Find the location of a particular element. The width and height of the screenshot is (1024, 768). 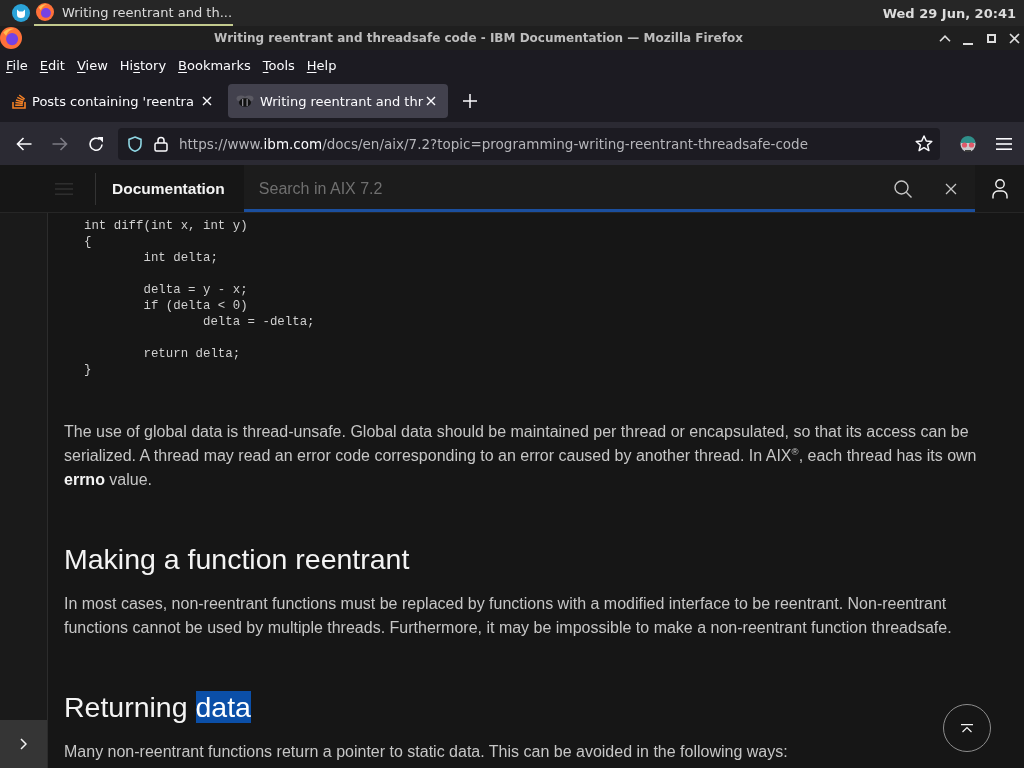

paragraph: Many non-reentrant functions return a pointer to static data. This can be avoided in the following ways: is located at coordinates (426, 752).